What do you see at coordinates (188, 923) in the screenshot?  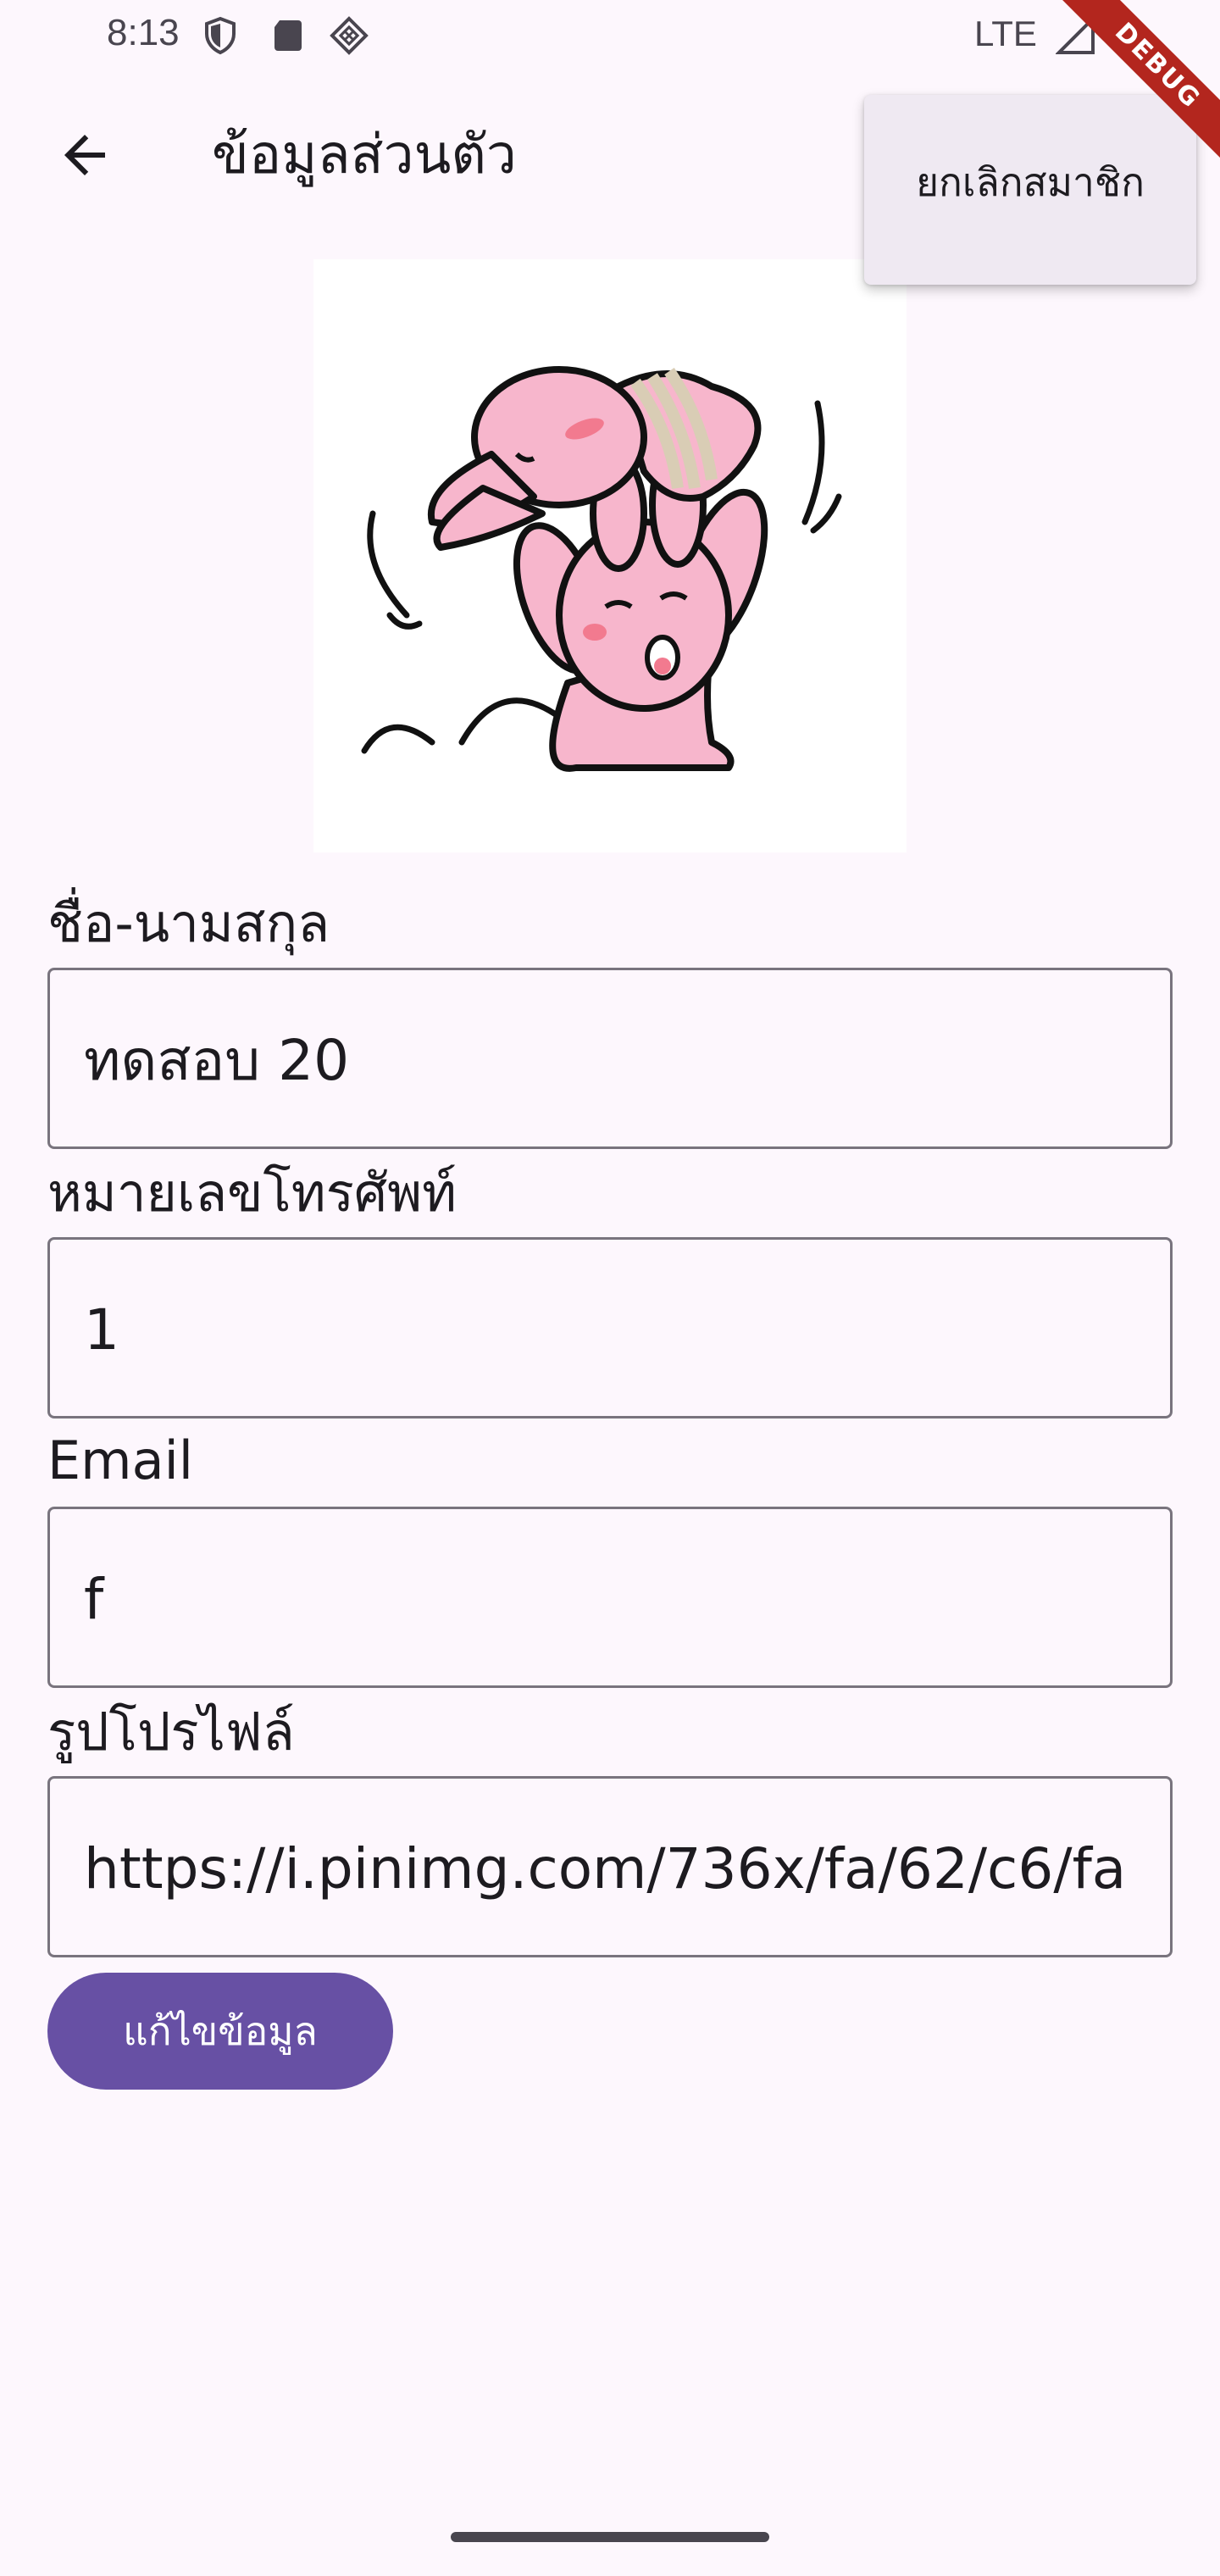 I see `full-name-label: ชื่อ-นามสกุล` at bounding box center [188, 923].